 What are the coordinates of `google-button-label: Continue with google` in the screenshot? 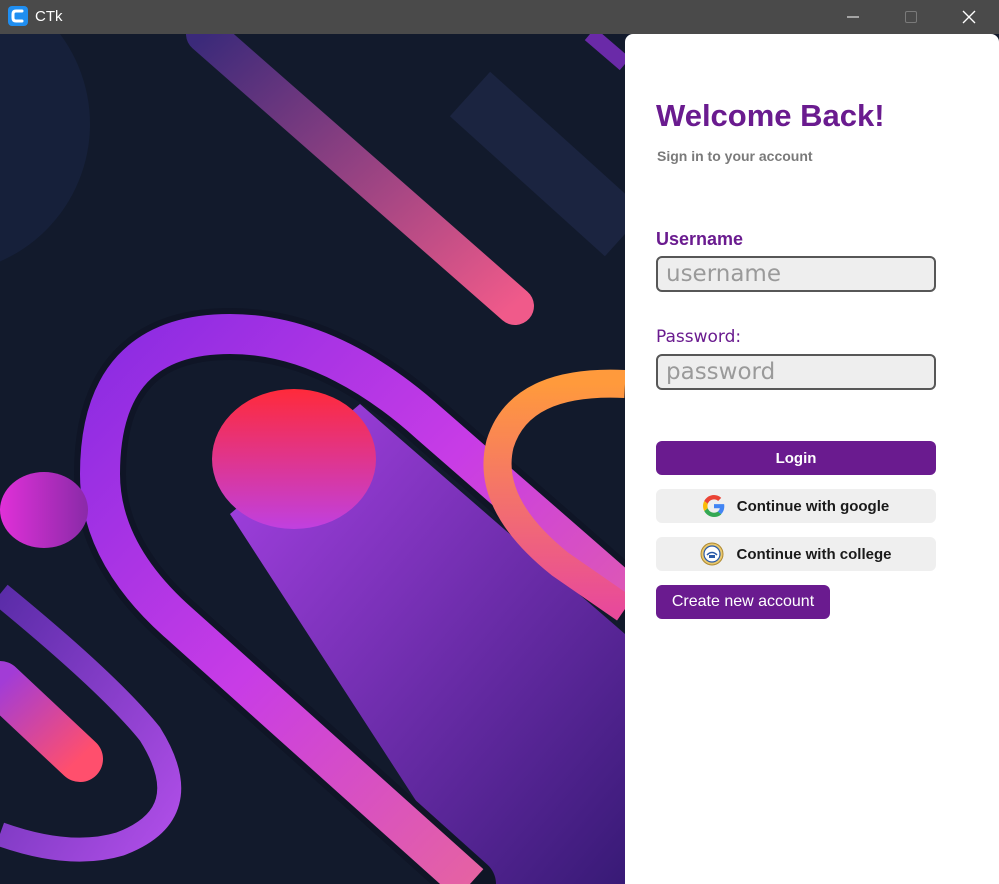 It's located at (813, 506).